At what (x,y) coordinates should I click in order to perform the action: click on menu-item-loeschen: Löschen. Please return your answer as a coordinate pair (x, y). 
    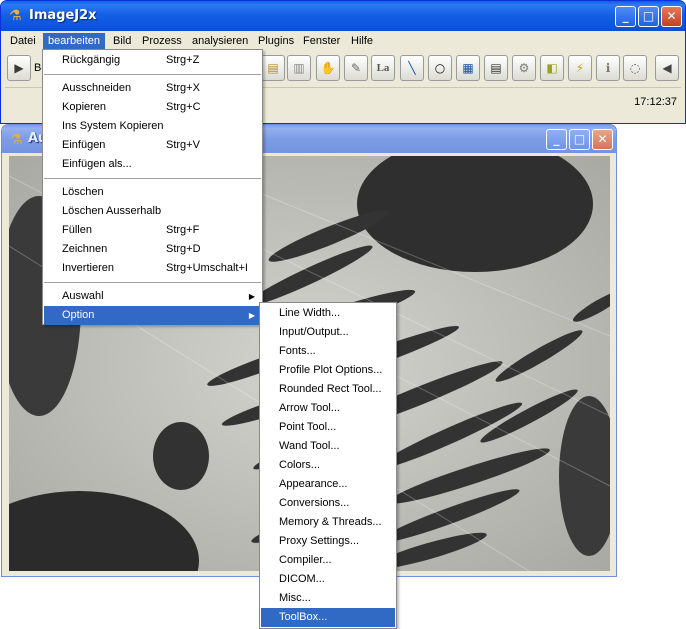
    Looking at the image, I should click on (152, 192).